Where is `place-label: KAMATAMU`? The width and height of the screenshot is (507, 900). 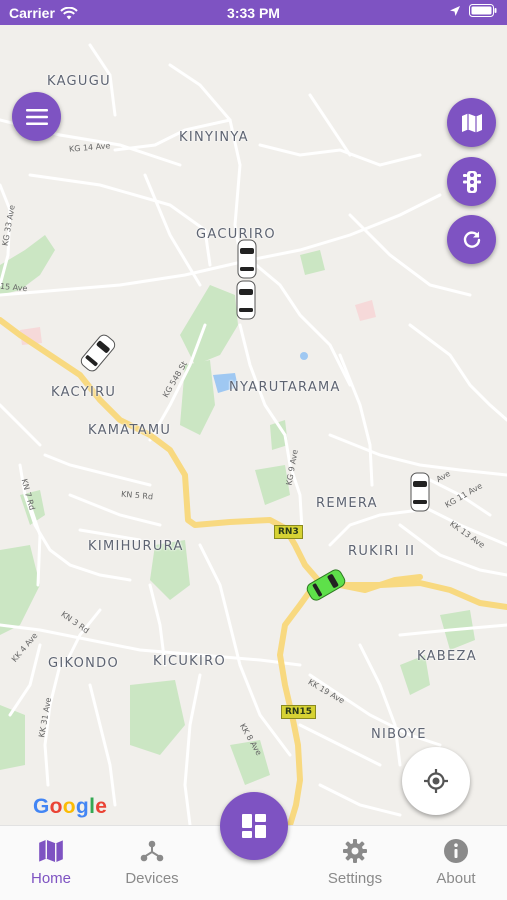 place-label: KAMATAMU is located at coordinates (130, 430).